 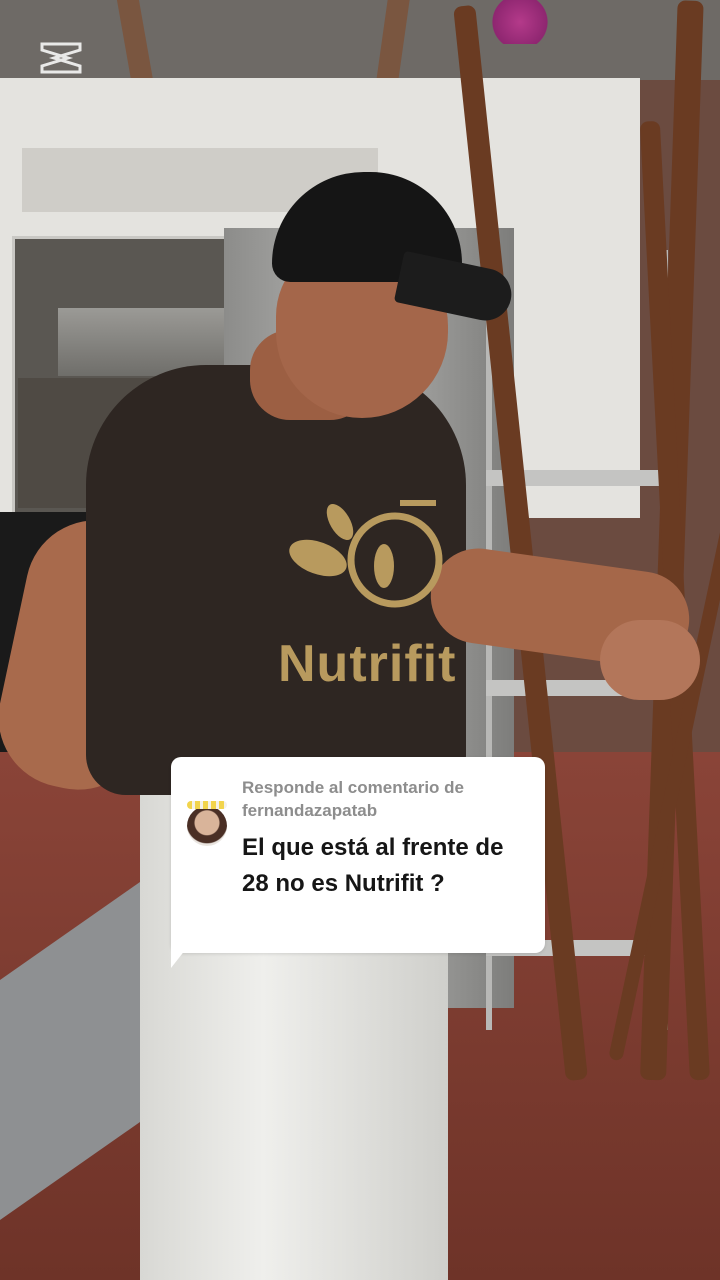 What do you see at coordinates (387, 810) in the screenshot?
I see `reply-username: fernandazapatab` at bounding box center [387, 810].